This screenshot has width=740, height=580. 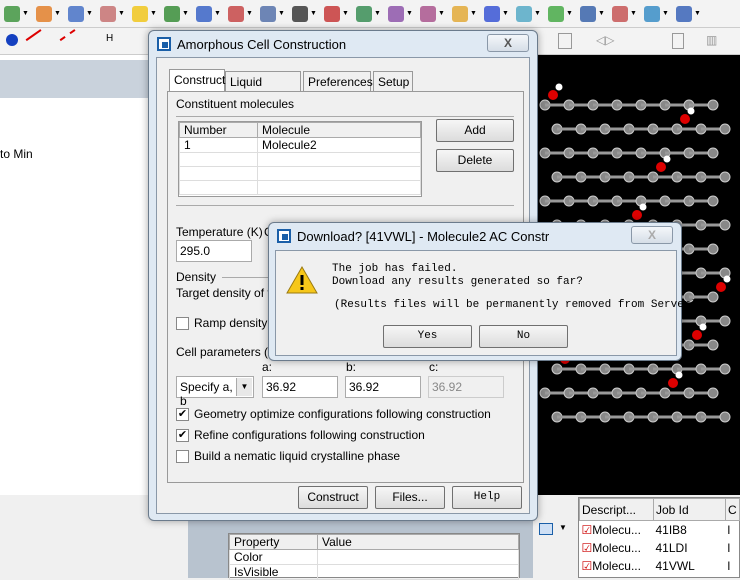 I want to click on nav-icon: ◁▷, so click(x=605, y=40).